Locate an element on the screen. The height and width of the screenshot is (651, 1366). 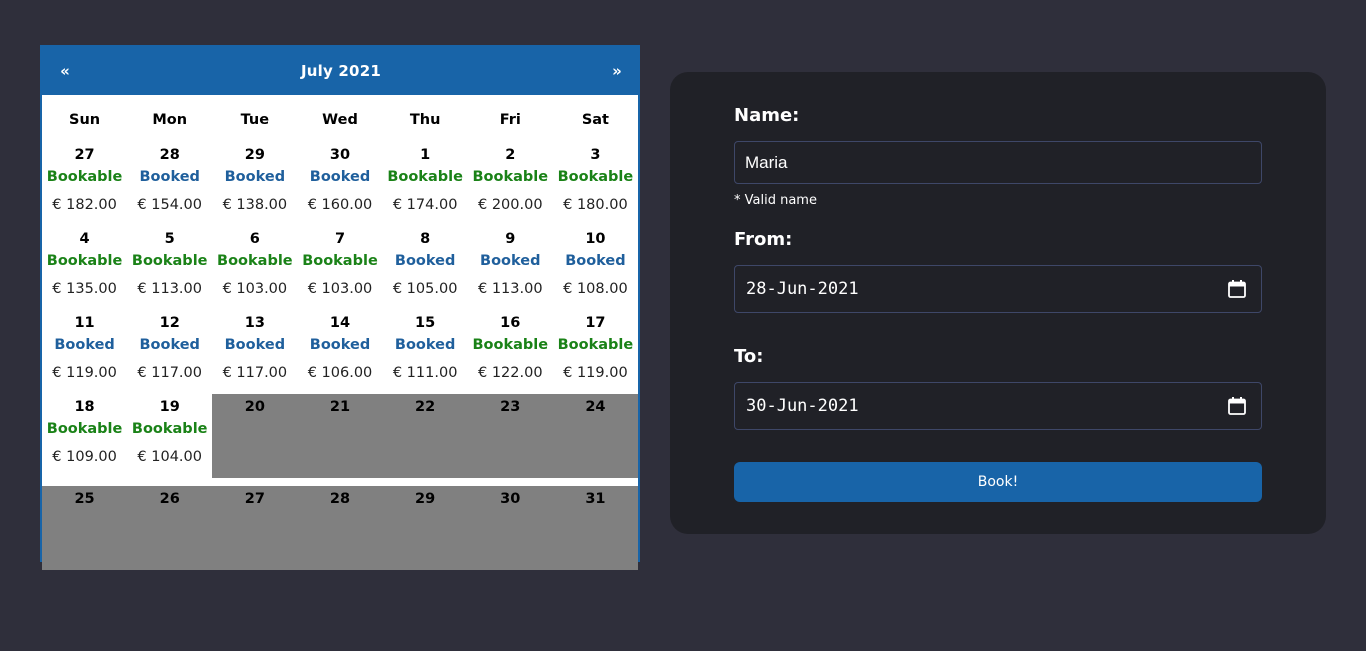
day-price: € 104.00 is located at coordinates (169, 457).